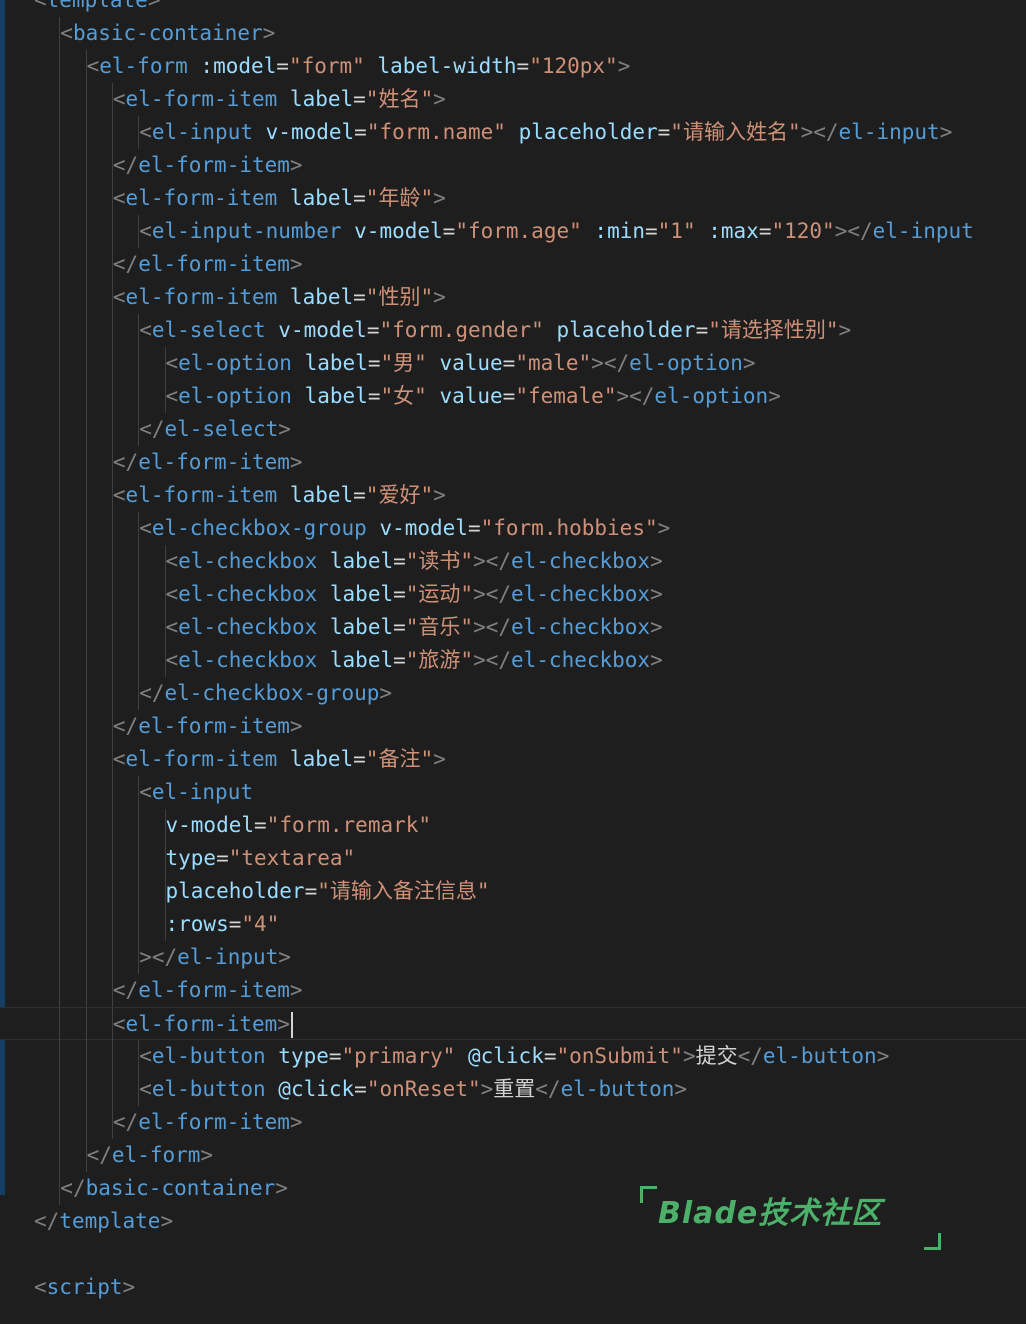  Describe the element at coordinates (648, 1194) in the screenshot. I see `watermark-open-bracket` at that location.